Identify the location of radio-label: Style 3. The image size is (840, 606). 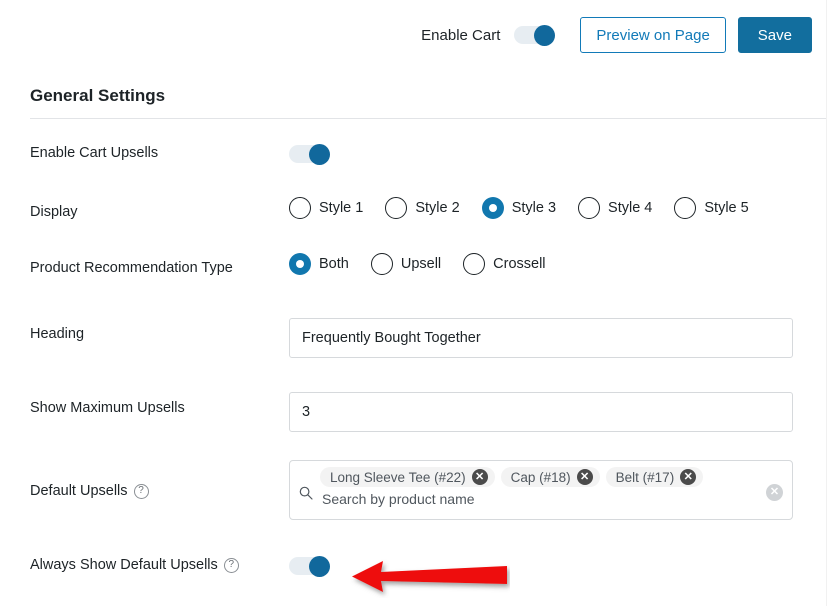
(534, 208).